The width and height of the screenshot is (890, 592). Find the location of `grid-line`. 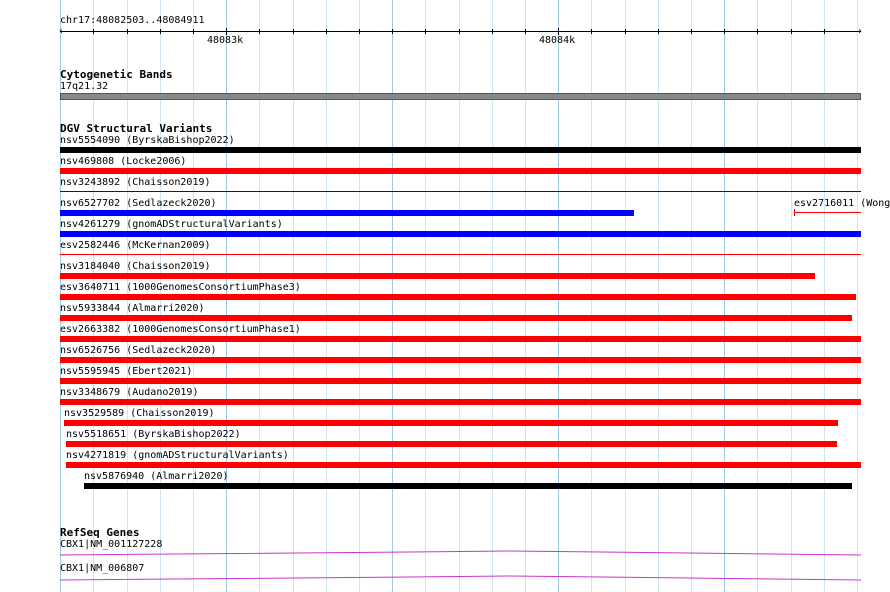

grid-line is located at coordinates (857, 296).